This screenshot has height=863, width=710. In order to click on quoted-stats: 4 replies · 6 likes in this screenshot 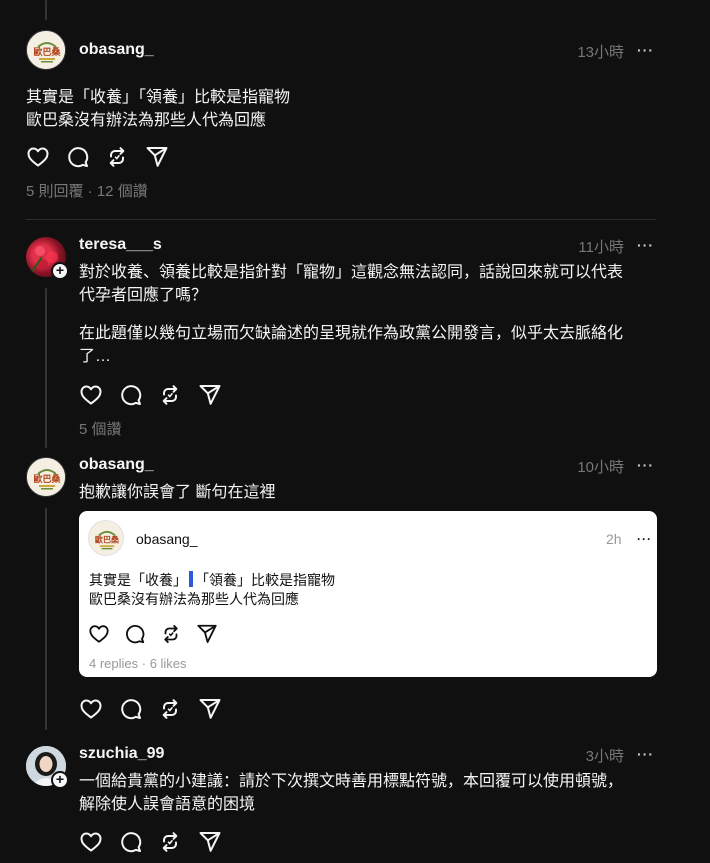, I will do `click(138, 663)`.